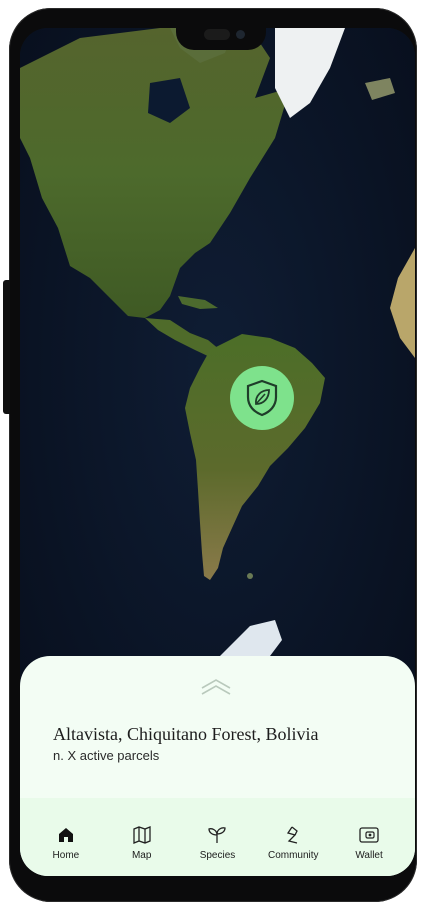  I want to click on project-location-marker, so click(262, 398).